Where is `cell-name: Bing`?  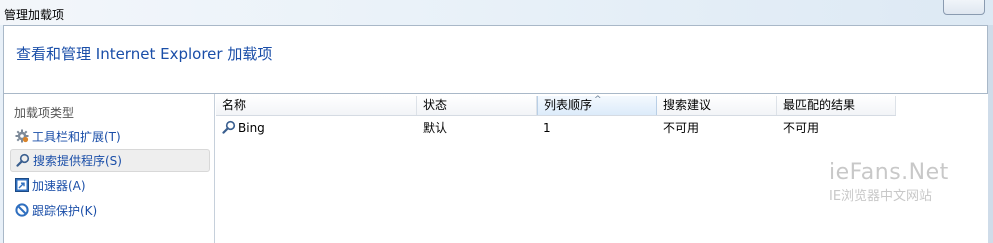 cell-name: Bing is located at coordinates (240, 128).